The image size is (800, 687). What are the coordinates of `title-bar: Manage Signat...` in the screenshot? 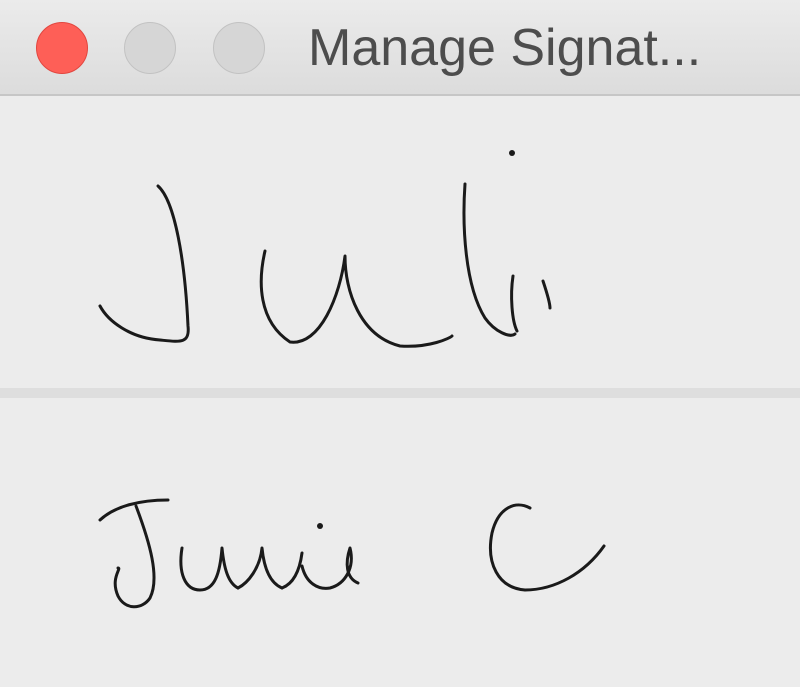 It's located at (400, 48).